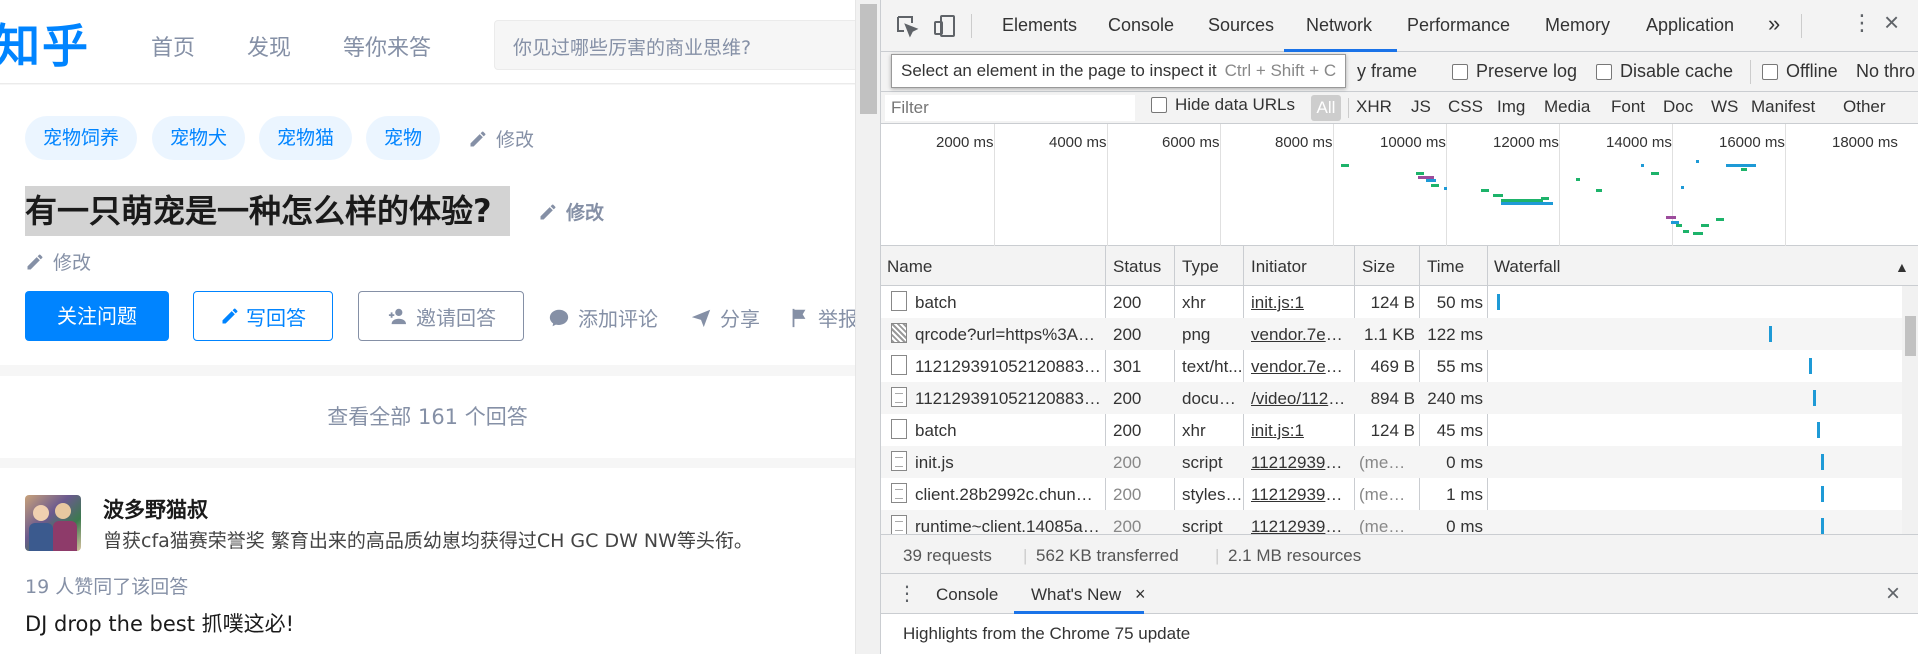 This screenshot has width=1918, height=654. What do you see at coordinates (1445, 267) in the screenshot?
I see `column-header-time: Time` at bounding box center [1445, 267].